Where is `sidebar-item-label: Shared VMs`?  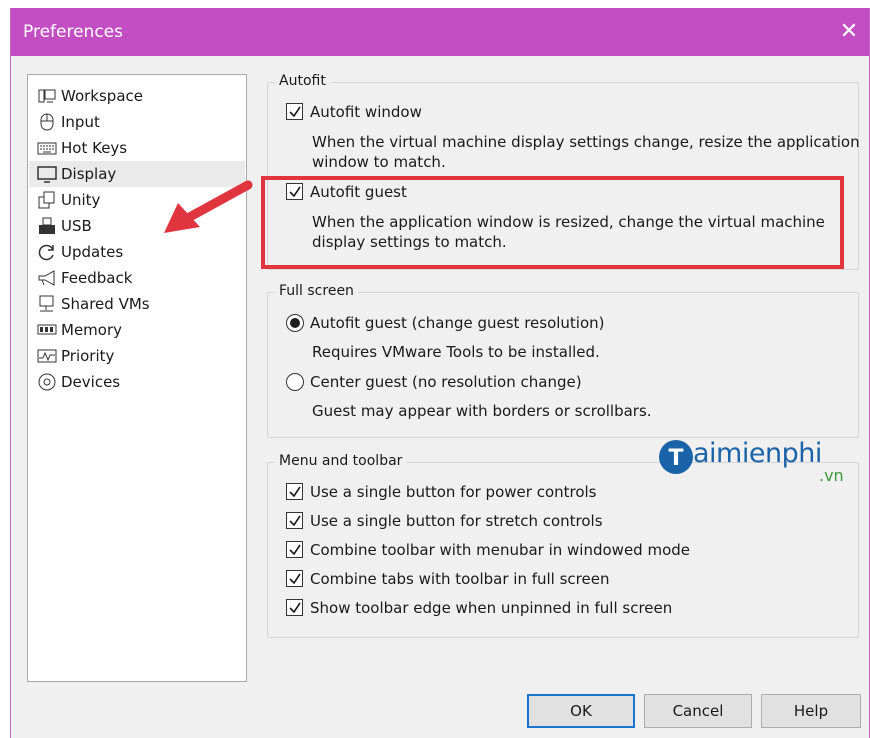 sidebar-item-label: Shared VMs is located at coordinates (105, 304).